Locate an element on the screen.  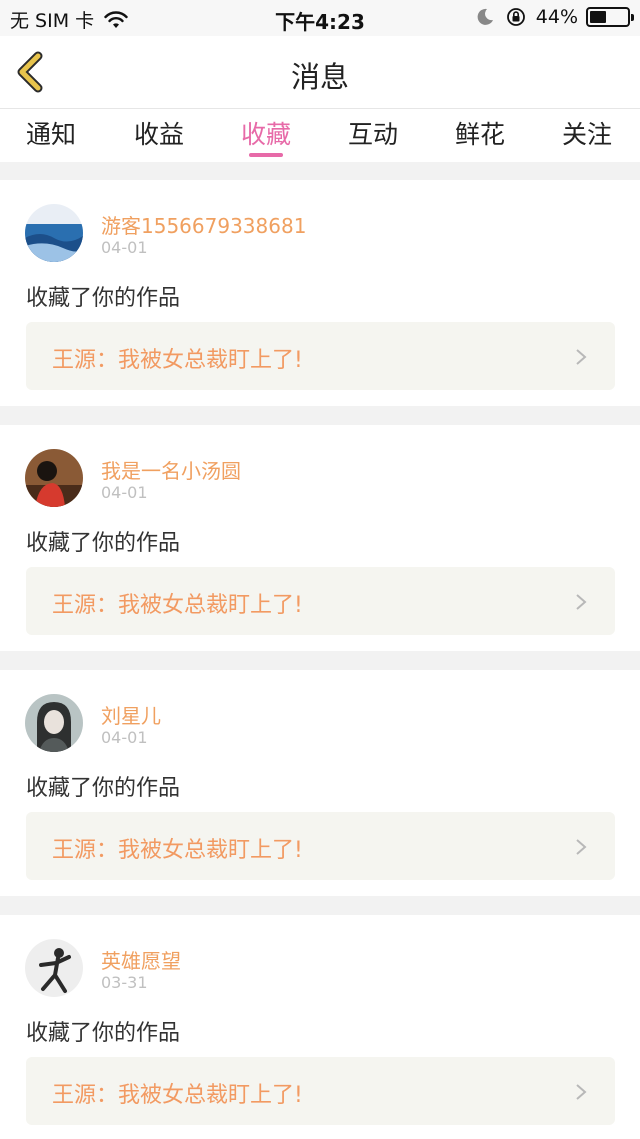
status-bar: 无 SIM 卡 下午4:23 44% is located at coordinates (320, 18).